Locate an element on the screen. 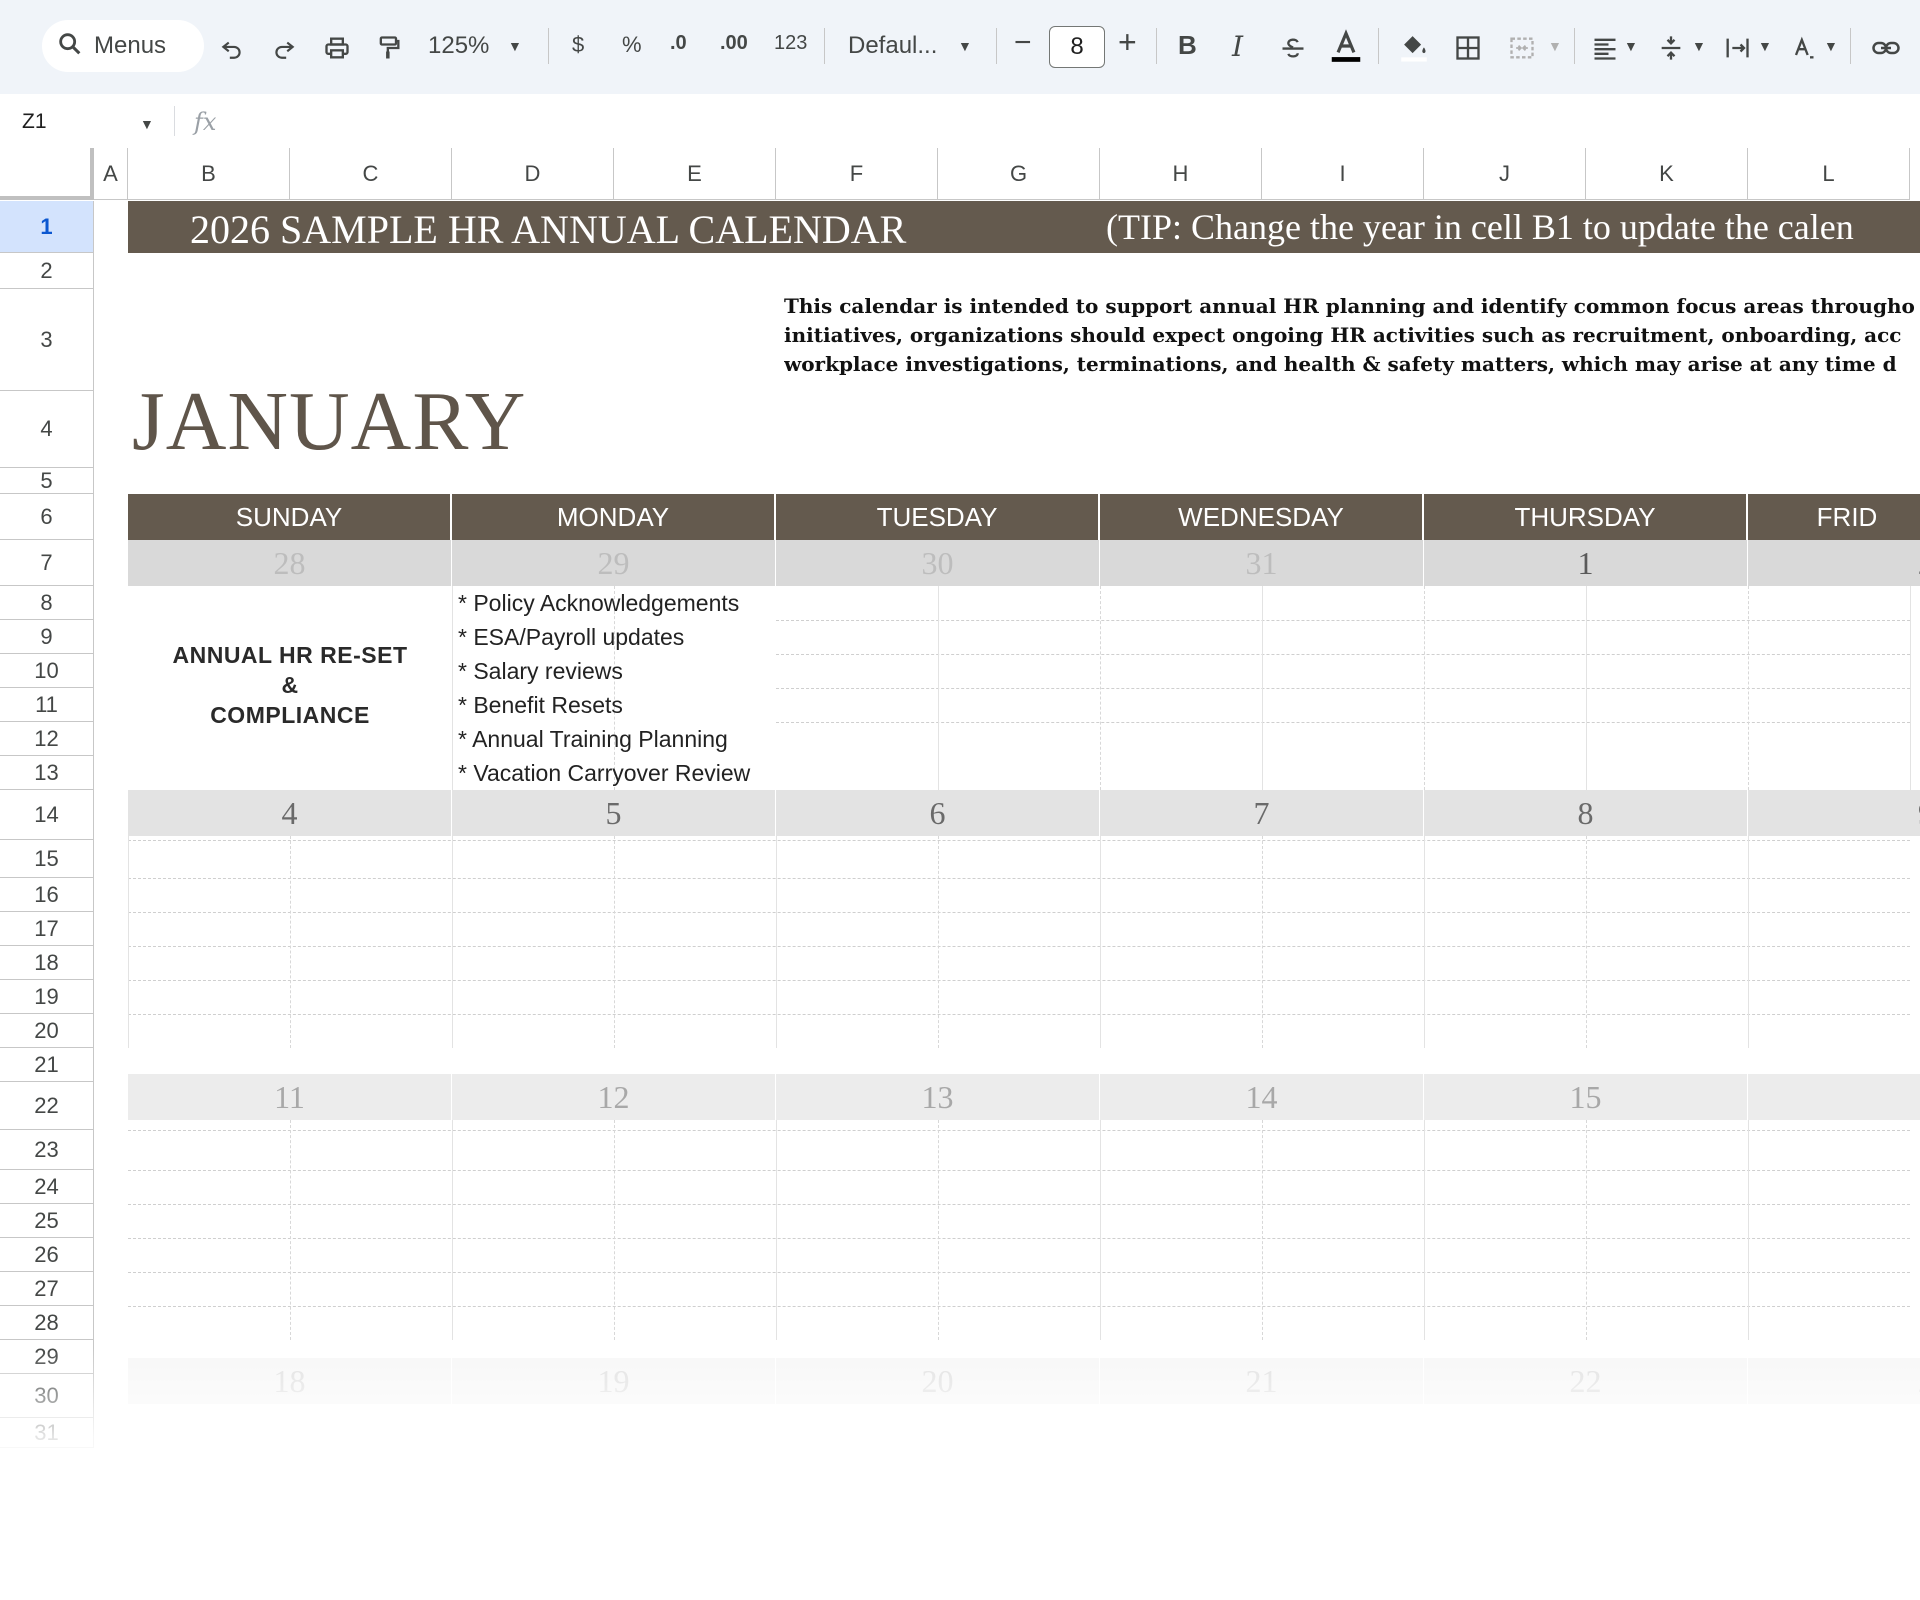 The height and width of the screenshot is (1600, 1920). increase-font-size-button: + is located at coordinates (1127, 42).